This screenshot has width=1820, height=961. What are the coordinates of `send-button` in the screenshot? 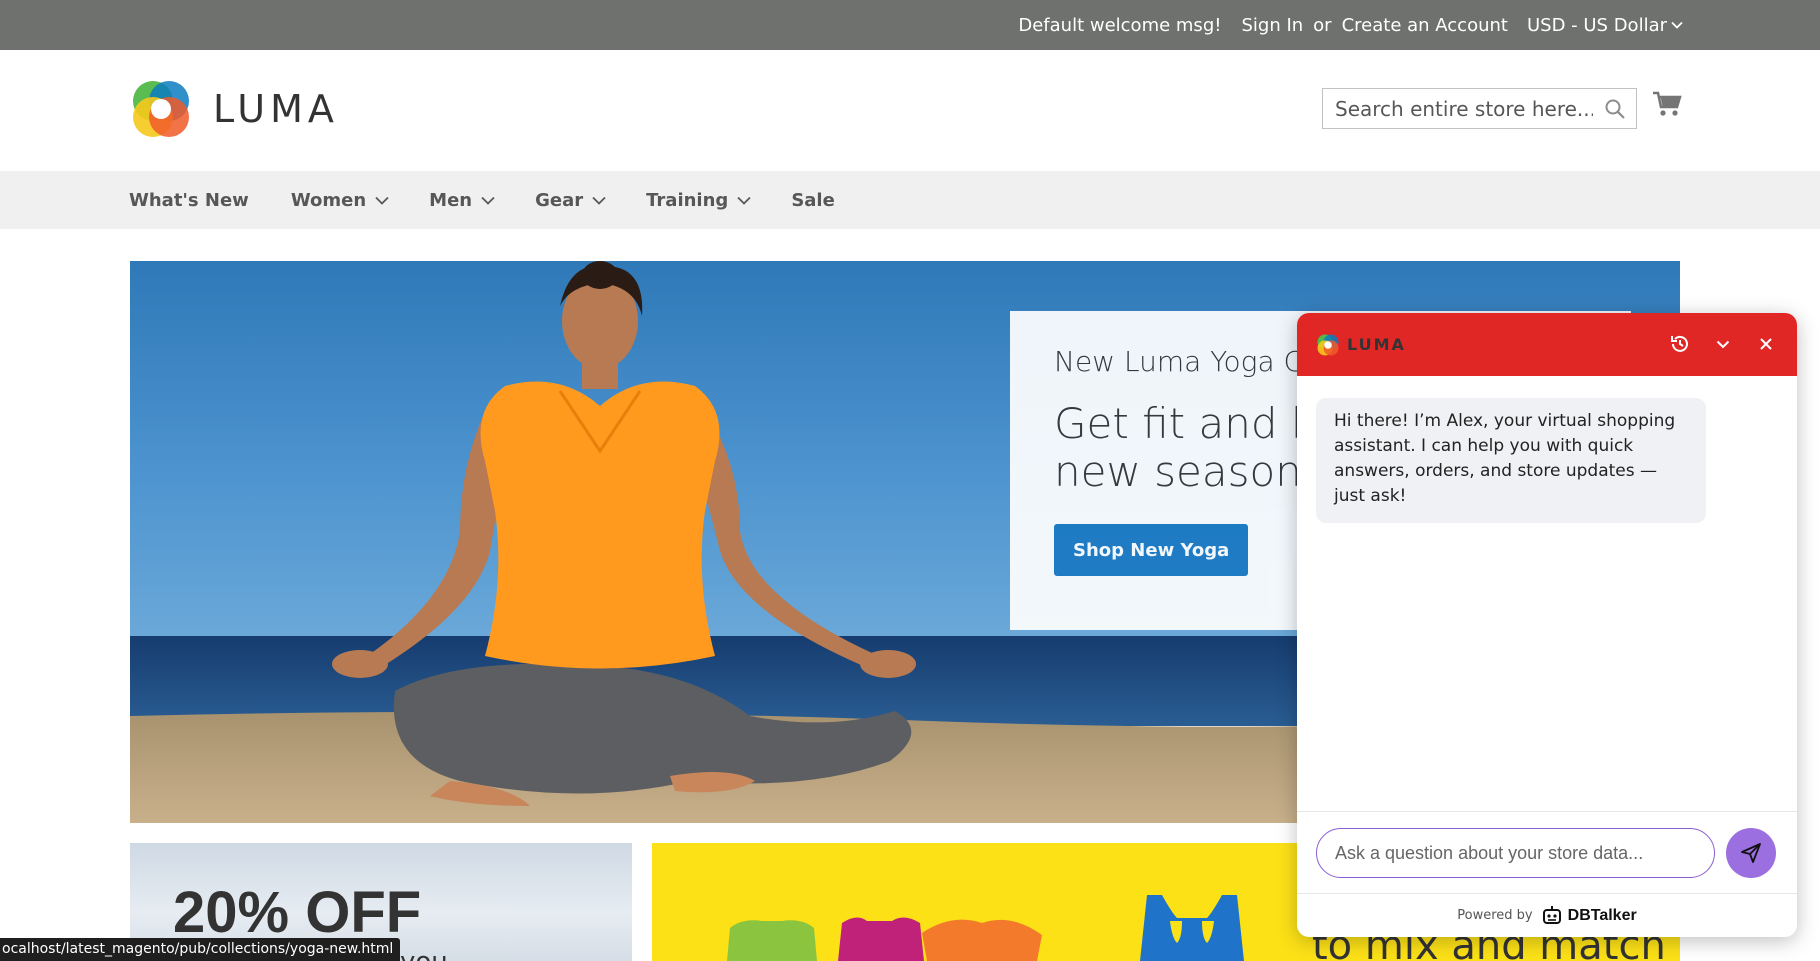 It's located at (1751, 853).